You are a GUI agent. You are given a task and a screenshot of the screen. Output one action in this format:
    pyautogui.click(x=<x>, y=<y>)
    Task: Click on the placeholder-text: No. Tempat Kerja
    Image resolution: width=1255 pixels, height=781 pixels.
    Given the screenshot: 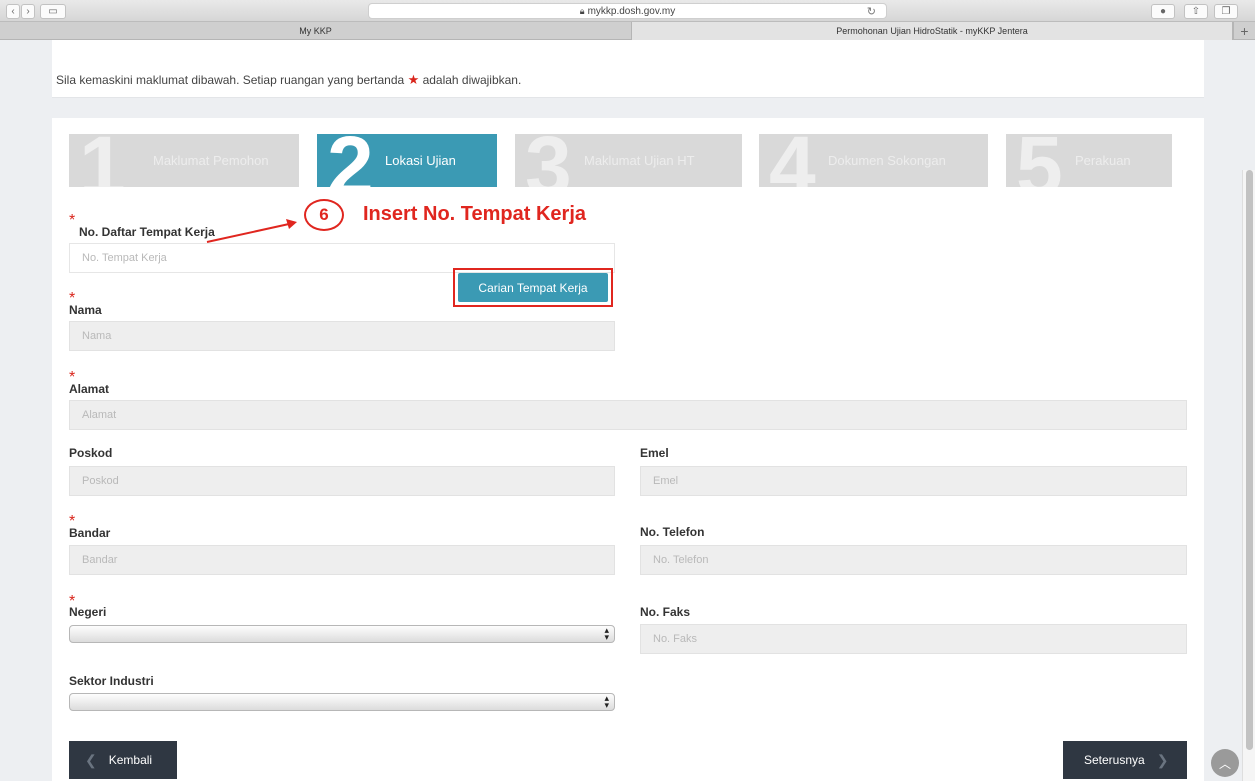 What is the action you would take?
    pyautogui.click(x=124, y=258)
    